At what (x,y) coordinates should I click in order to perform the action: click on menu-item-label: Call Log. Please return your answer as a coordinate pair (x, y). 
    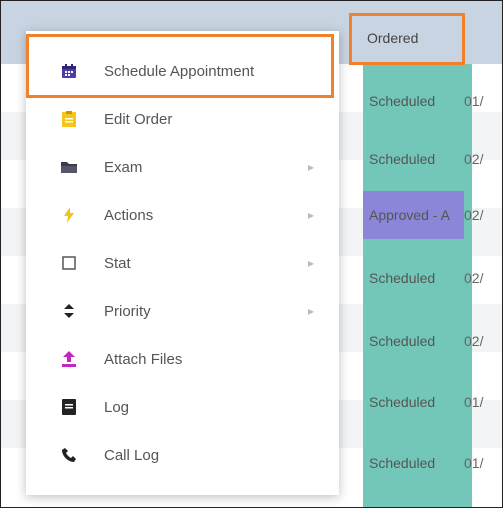
    Looking at the image, I should click on (132, 455).